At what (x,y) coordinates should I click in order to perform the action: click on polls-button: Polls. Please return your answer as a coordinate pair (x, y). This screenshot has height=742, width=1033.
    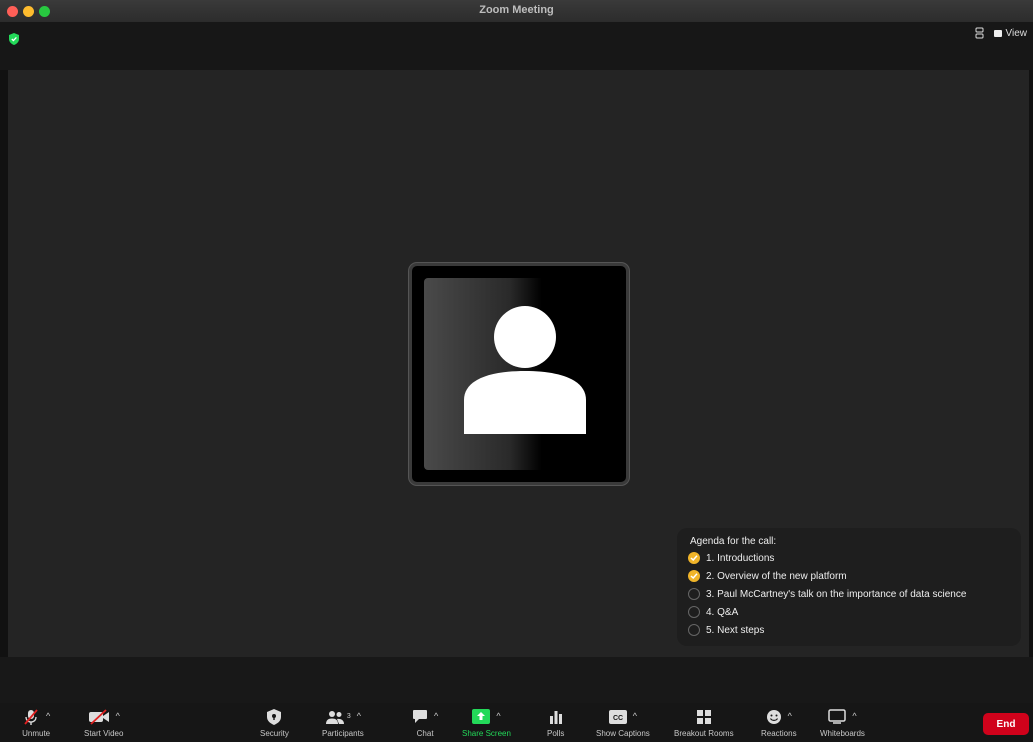
    Looking at the image, I should click on (555, 722).